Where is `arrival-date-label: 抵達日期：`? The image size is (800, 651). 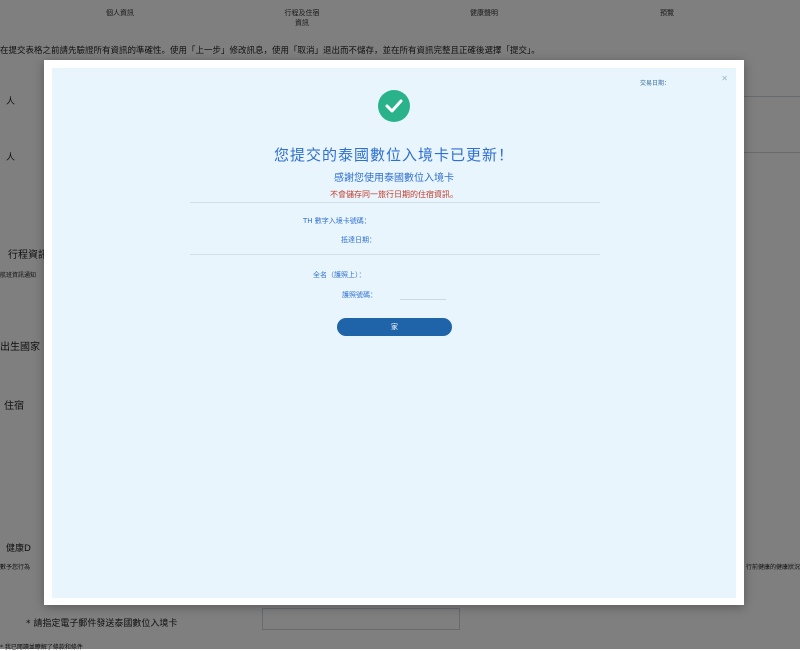
arrival-date-label: 抵達日期： is located at coordinates (358, 240).